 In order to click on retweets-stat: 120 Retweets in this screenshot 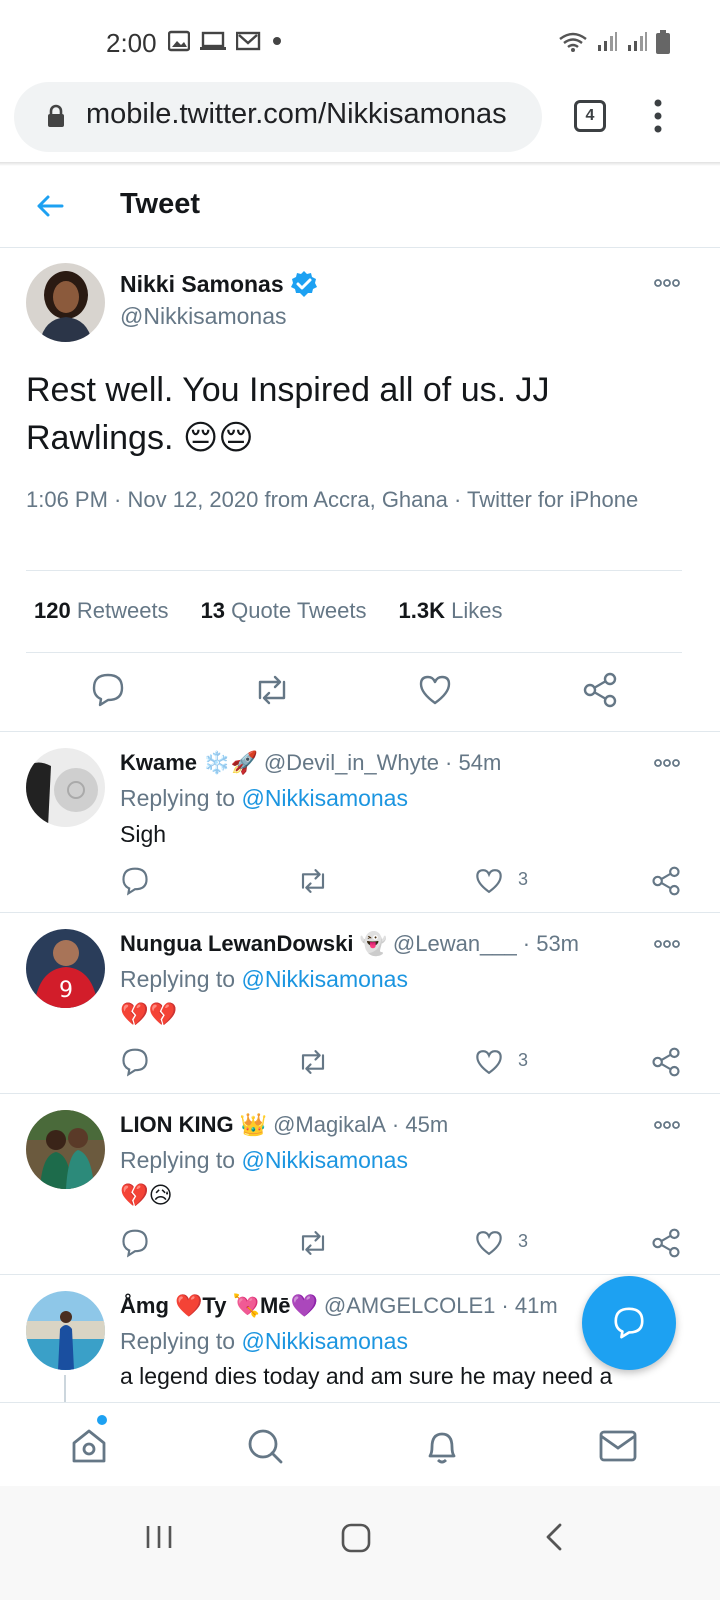, I will do `click(101, 611)`.